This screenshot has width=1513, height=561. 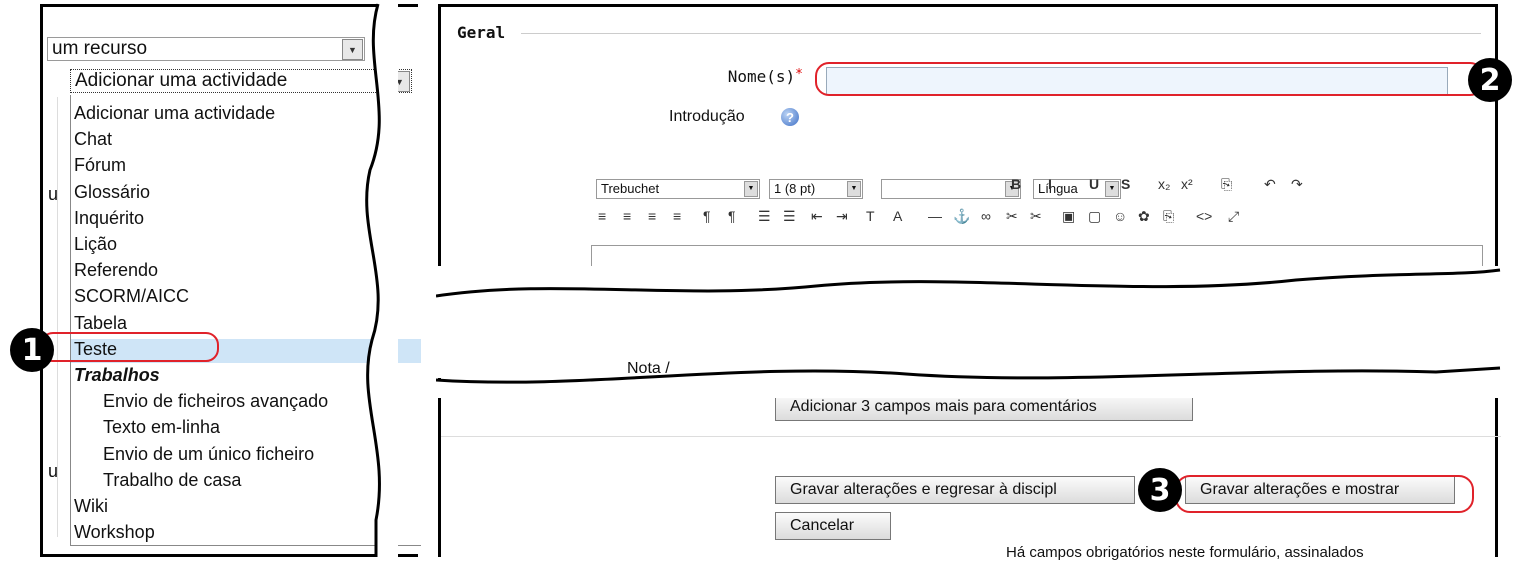 What do you see at coordinates (161, 427) in the screenshot?
I see `option-item: Texto em-linha` at bounding box center [161, 427].